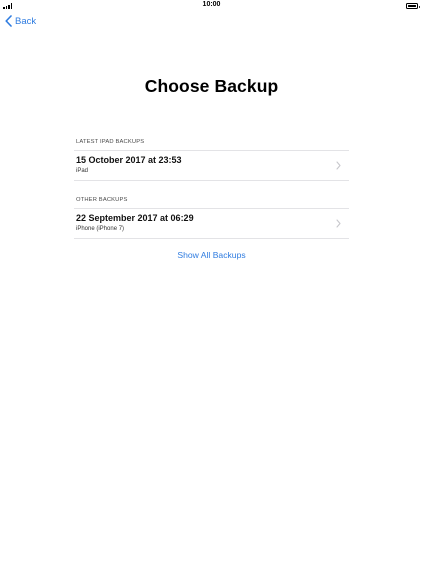 This screenshot has width=423, height=564. What do you see at coordinates (211, 255) in the screenshot?
I see `show-all-backups-button: Show All Backups` at bounding box center [211, 255].